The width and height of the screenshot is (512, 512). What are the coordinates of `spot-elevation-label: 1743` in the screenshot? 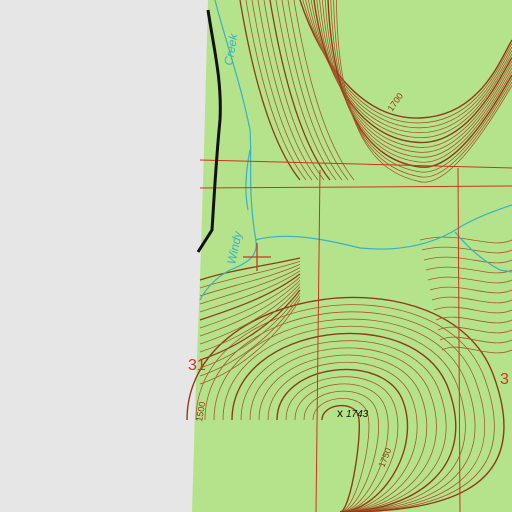 It's located at (357, 414).